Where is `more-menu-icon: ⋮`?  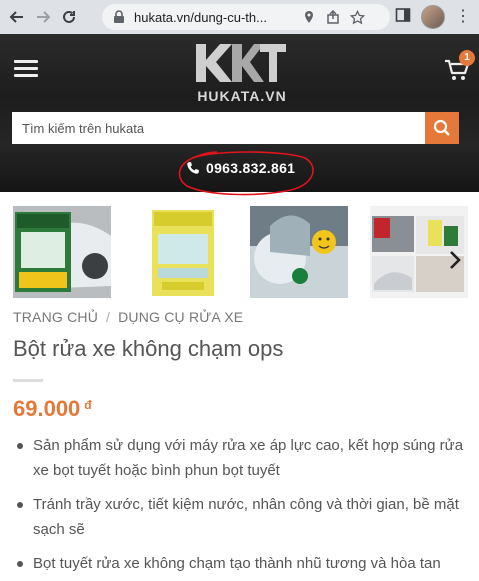
more-menu-icon: ⋮ is located at coordinates (463, 17).